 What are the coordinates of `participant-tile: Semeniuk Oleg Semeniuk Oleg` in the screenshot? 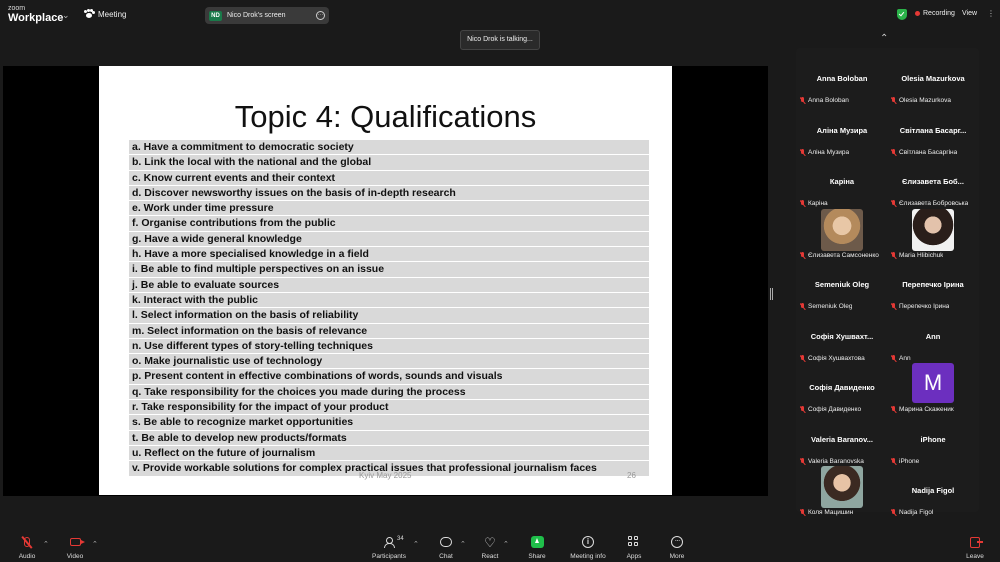 It's located at (842, 286).